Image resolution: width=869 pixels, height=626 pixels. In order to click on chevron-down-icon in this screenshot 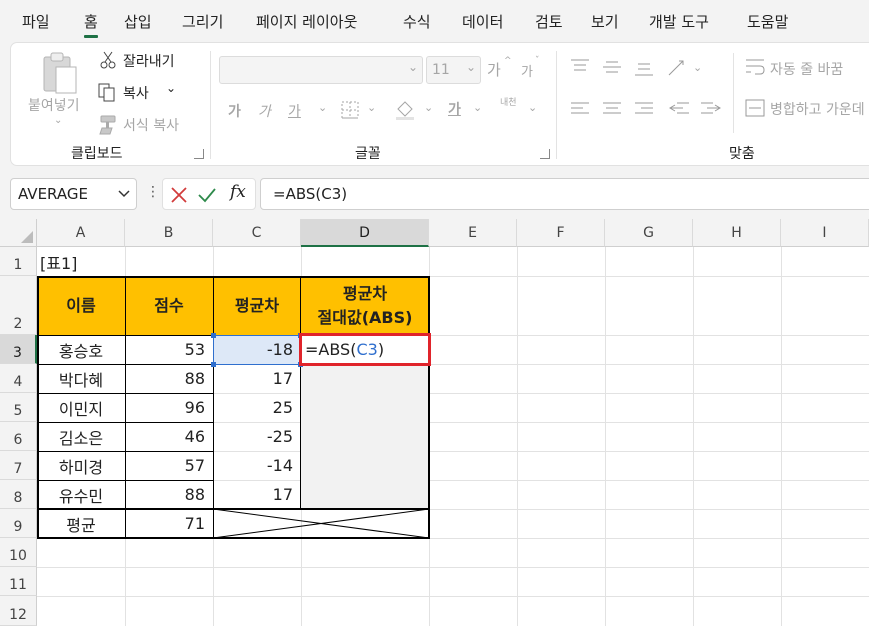, I will do `click(124, 194)`.